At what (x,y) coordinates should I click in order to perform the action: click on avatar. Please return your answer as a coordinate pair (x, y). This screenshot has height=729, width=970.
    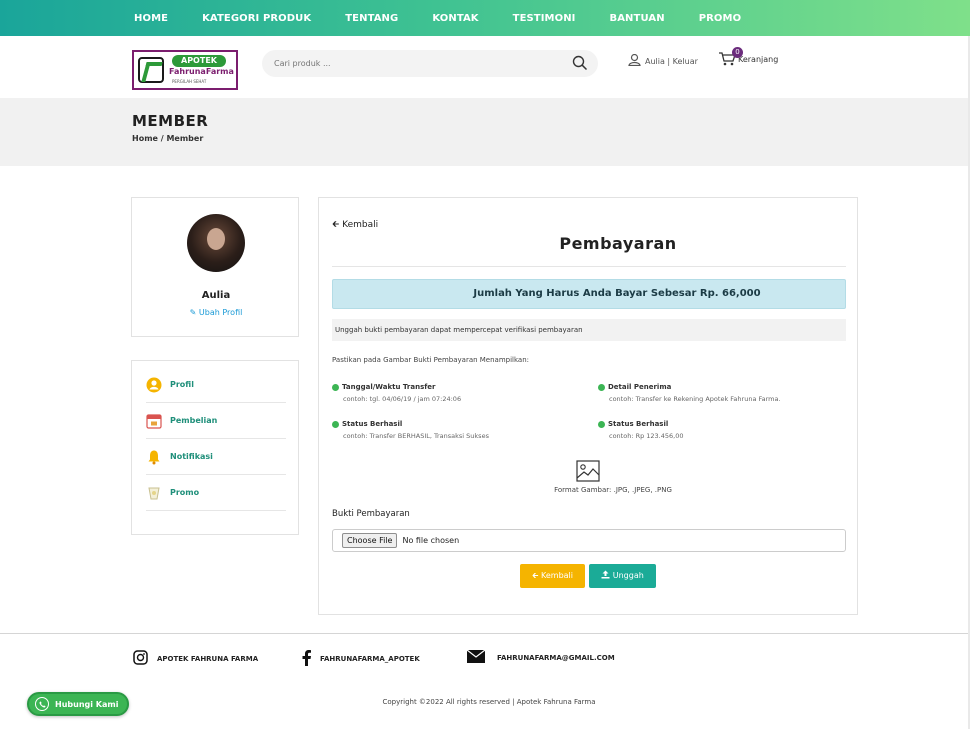
    Looking at the image, I should click on (216, 243).